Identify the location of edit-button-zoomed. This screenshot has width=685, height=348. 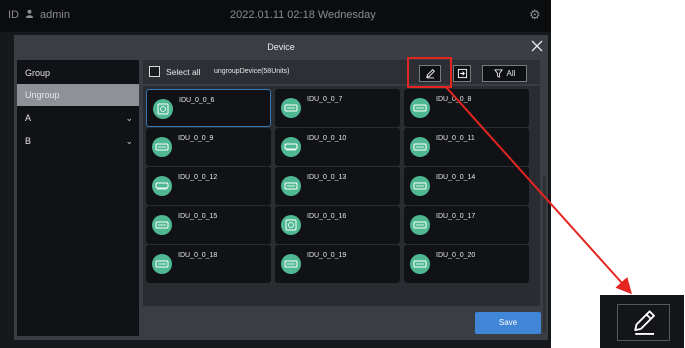
(643, 322).